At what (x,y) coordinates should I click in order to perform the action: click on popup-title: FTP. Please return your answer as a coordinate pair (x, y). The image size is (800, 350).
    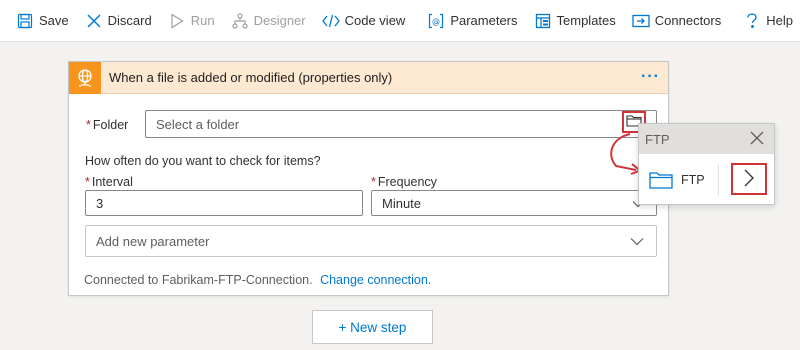
    Looking at the image, I should click on (657, 139).